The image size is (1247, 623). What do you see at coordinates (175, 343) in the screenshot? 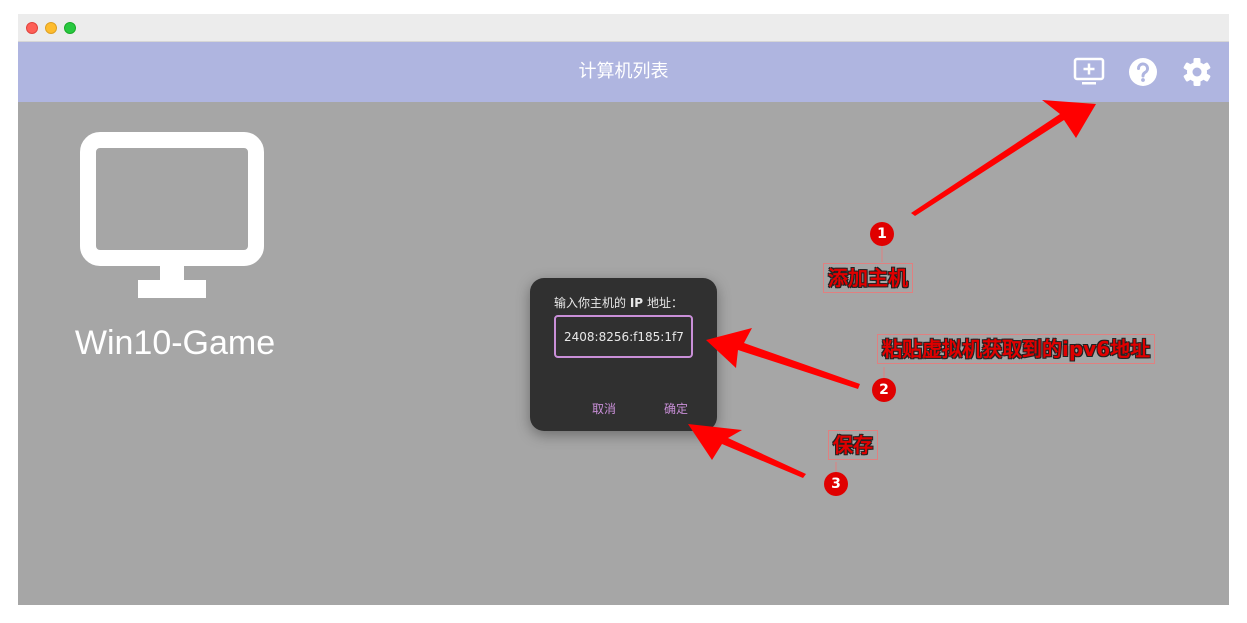
I see `computer-name: Win10-Game` at bounding box center [175, 343].